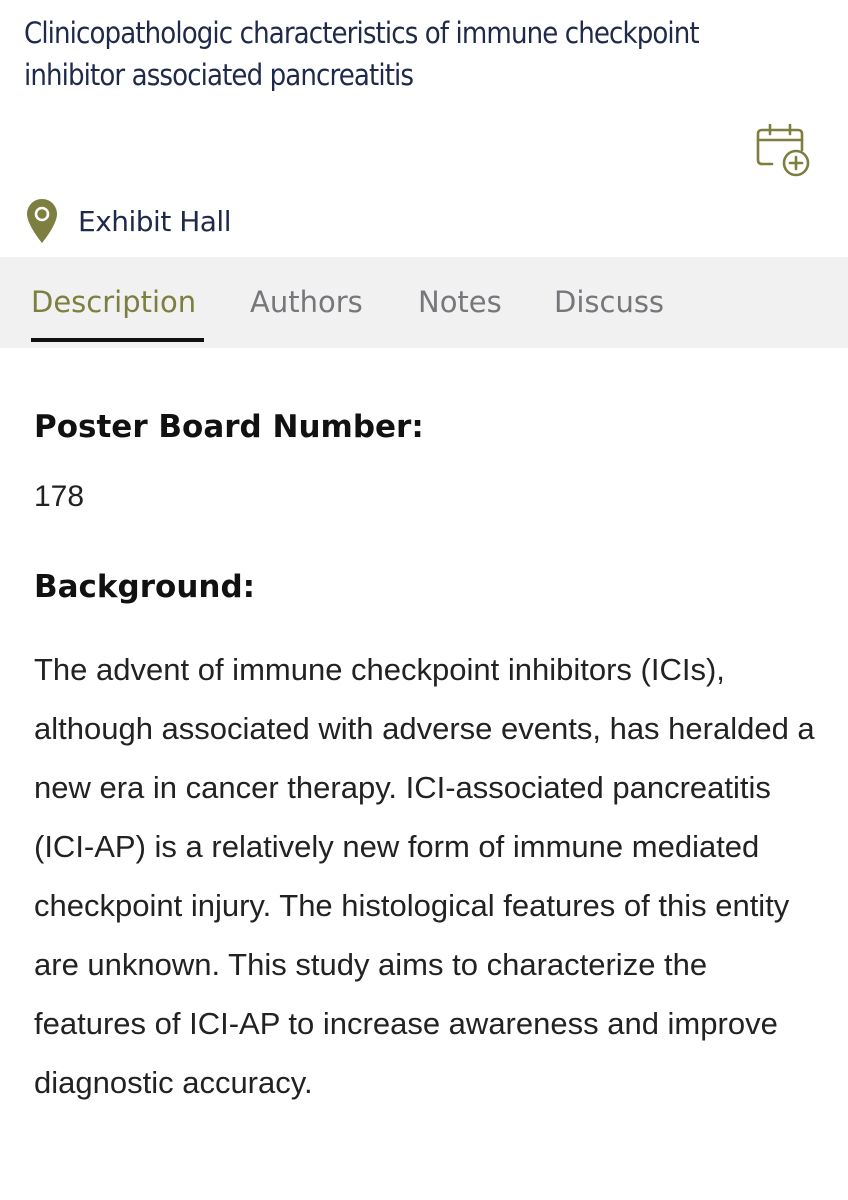 The height and width of the screenshot is (1200, 848). What do you see at coordinates (145, 587) in the screenshot?
I see `background-heading: Background:` at bounding box center [145, 587].